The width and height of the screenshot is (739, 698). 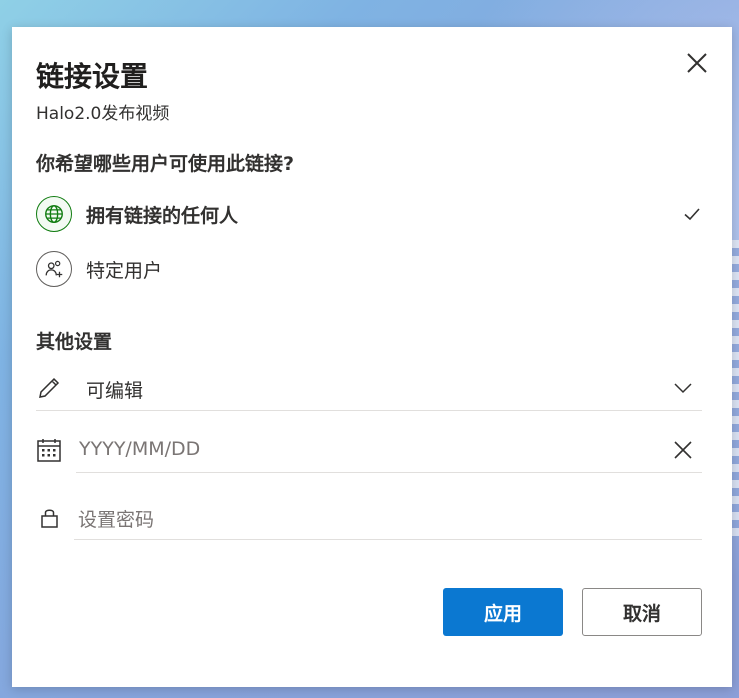 What do you see at coordinates (54, 269) in the screenshot?
I see `people-icon` at bounding box center [54, 269].